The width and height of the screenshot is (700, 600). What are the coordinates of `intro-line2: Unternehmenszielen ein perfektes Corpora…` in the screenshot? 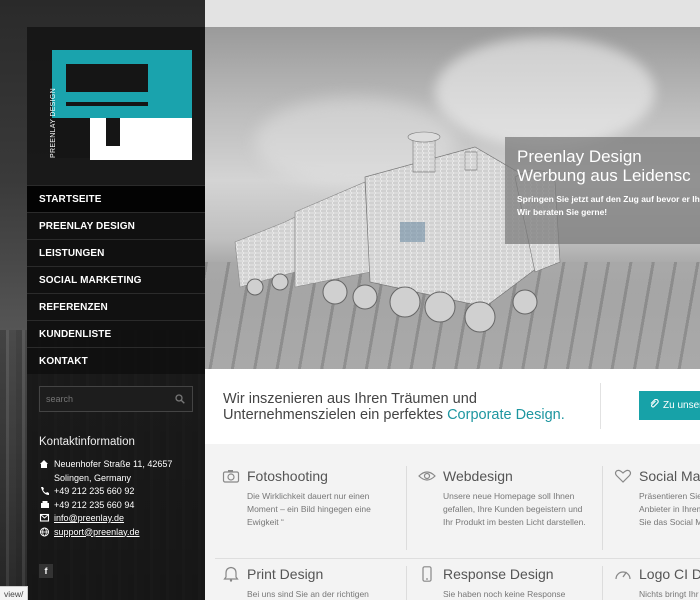 It's located at (394, 415).